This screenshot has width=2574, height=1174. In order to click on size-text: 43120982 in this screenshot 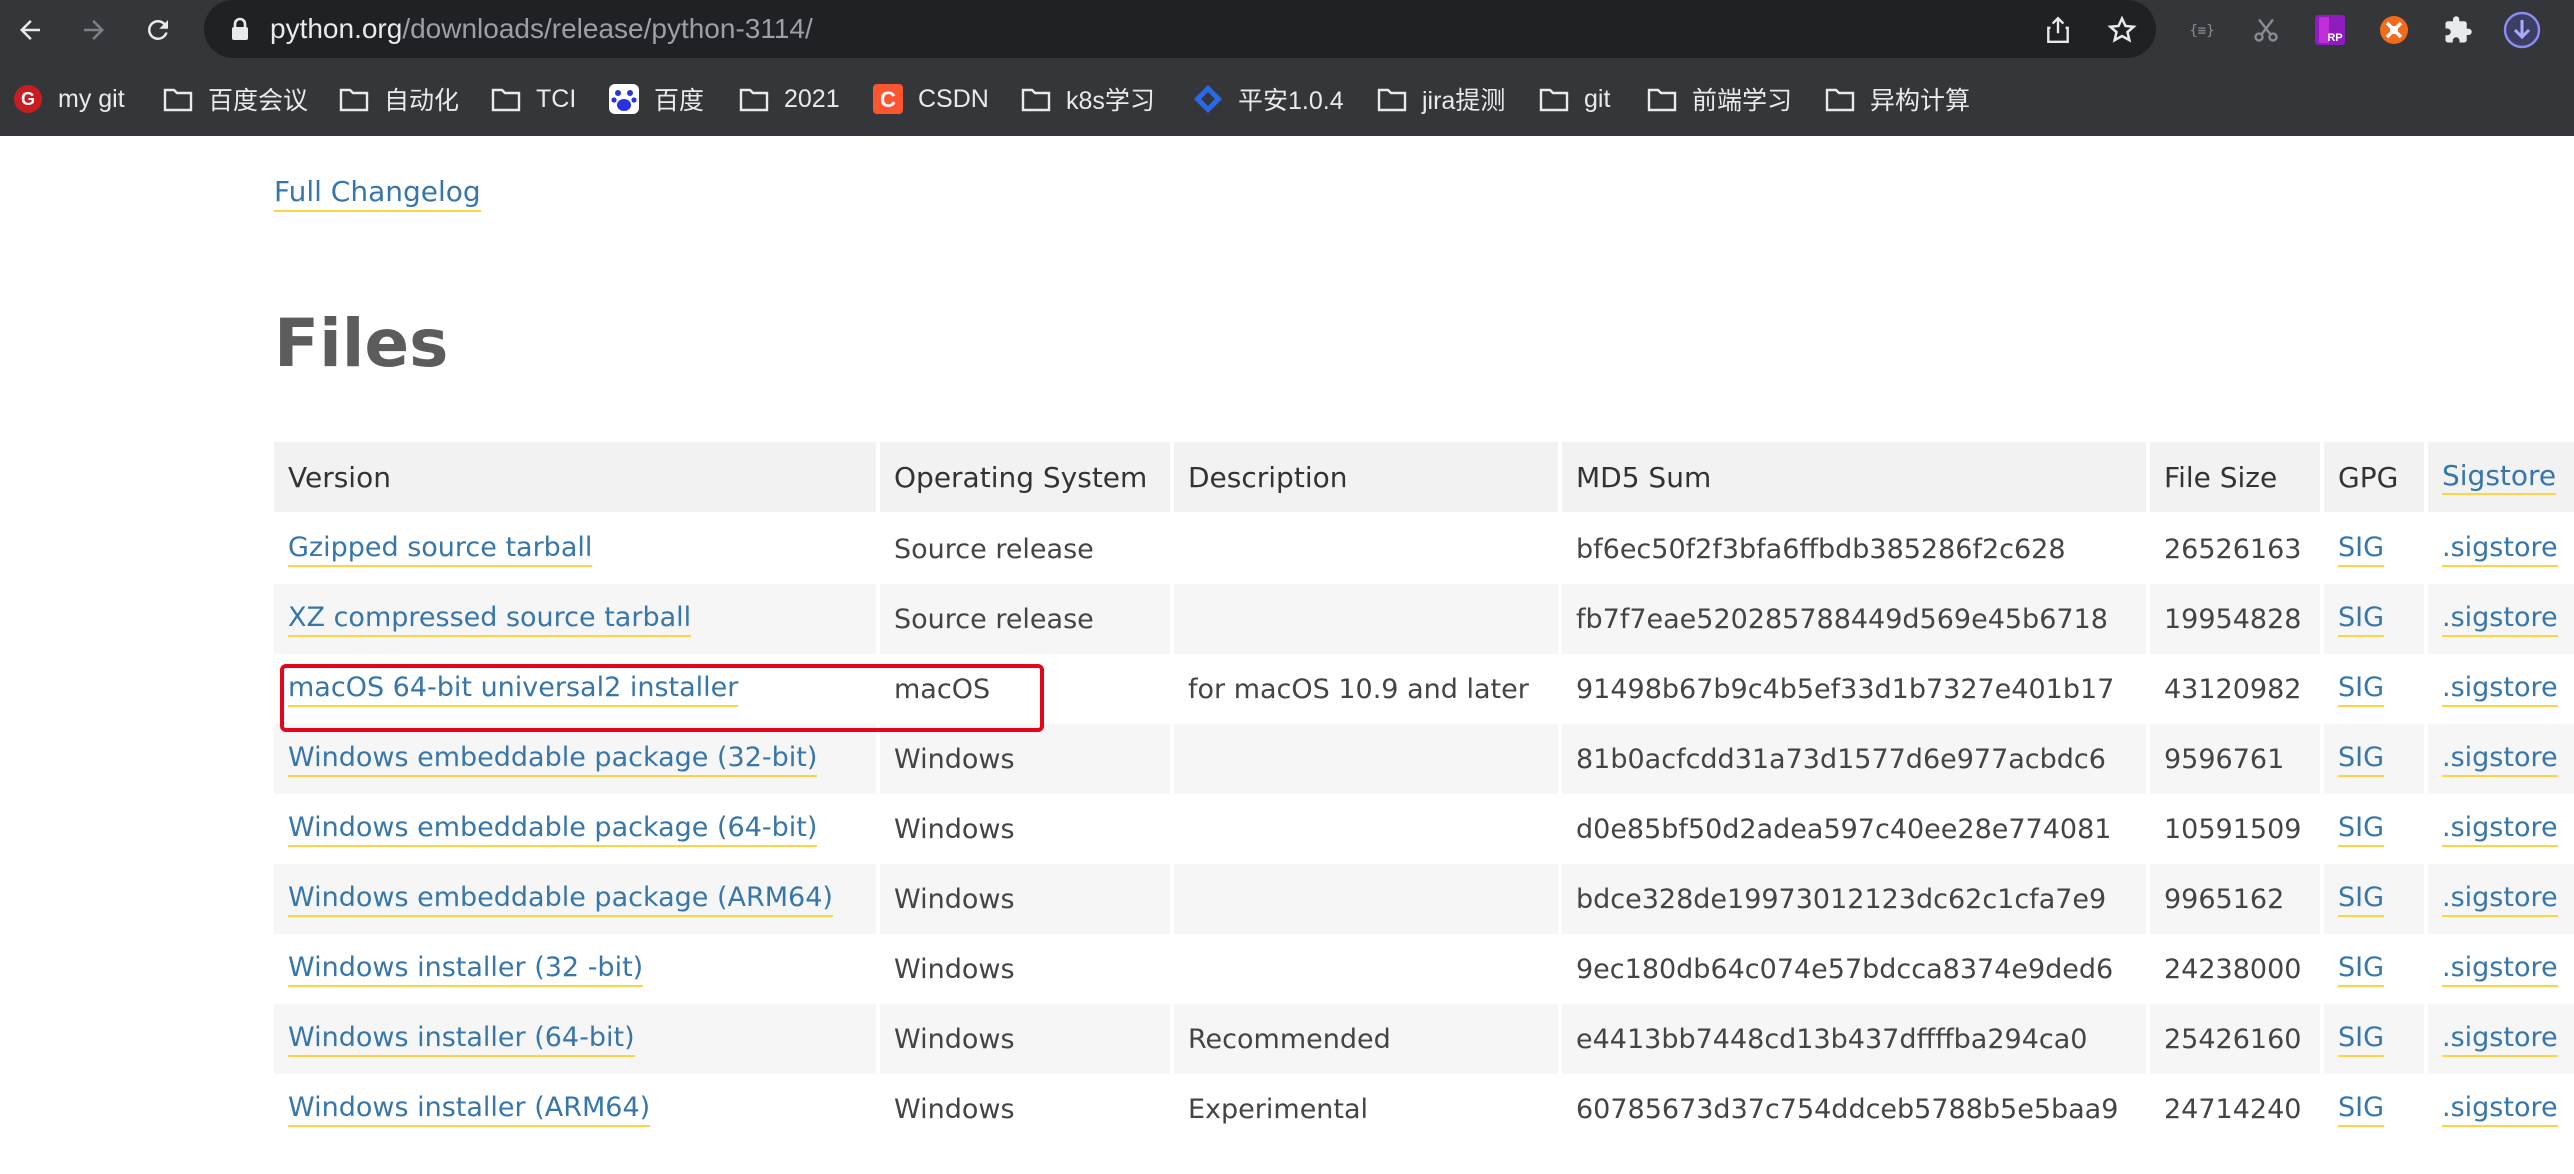, I will do `click(2233, 689)`.